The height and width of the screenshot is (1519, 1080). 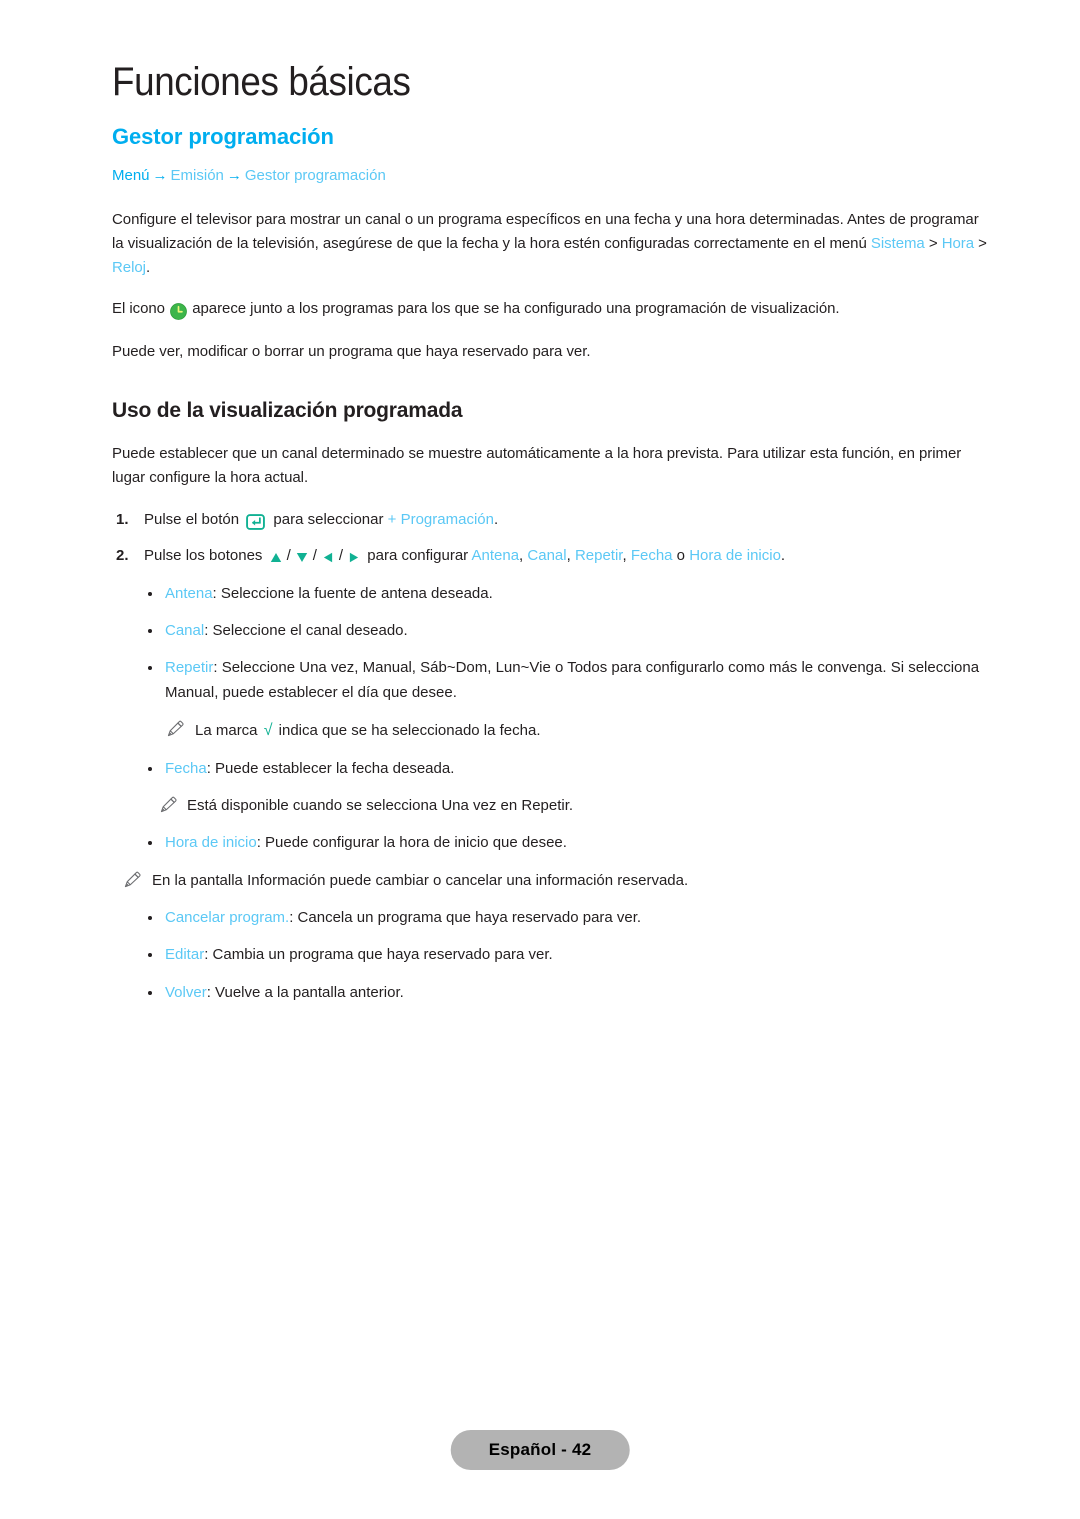 What do you see at coordinates (354, 559) in the screenshot?
I see `arrow-right-icon` at bounding box center [354, 559].